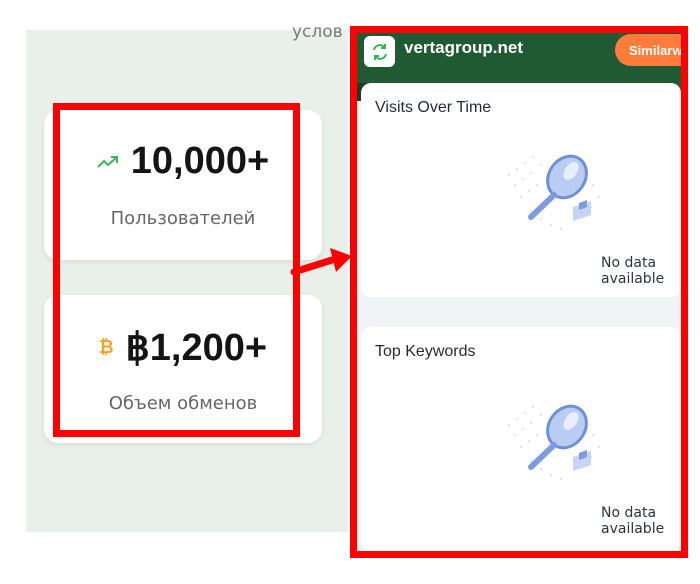  What do you see at coordinates (321, 262) in the screenshot?
I see `arrow-right-icon` at bounding box center [321, 262].